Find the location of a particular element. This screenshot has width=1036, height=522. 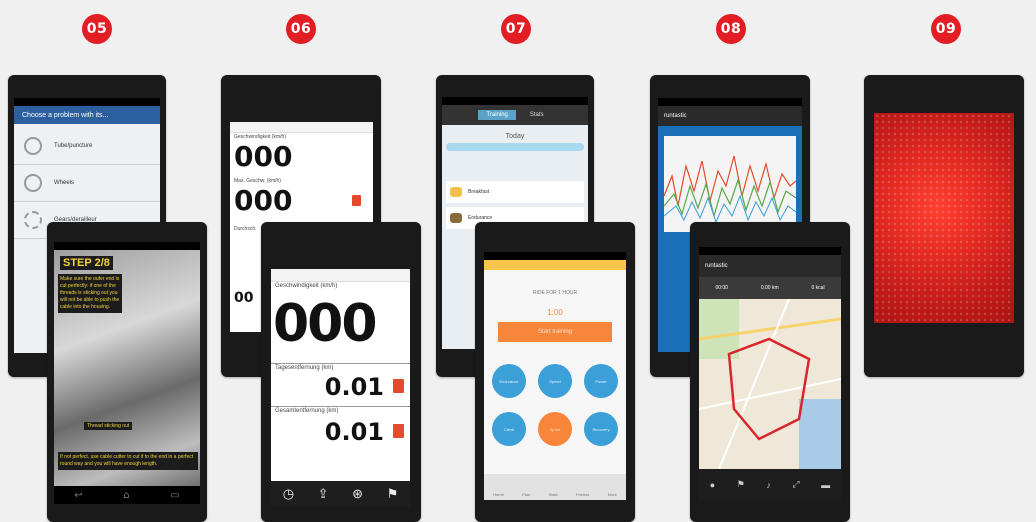

graph-panel is located at coordinates (730, 184).